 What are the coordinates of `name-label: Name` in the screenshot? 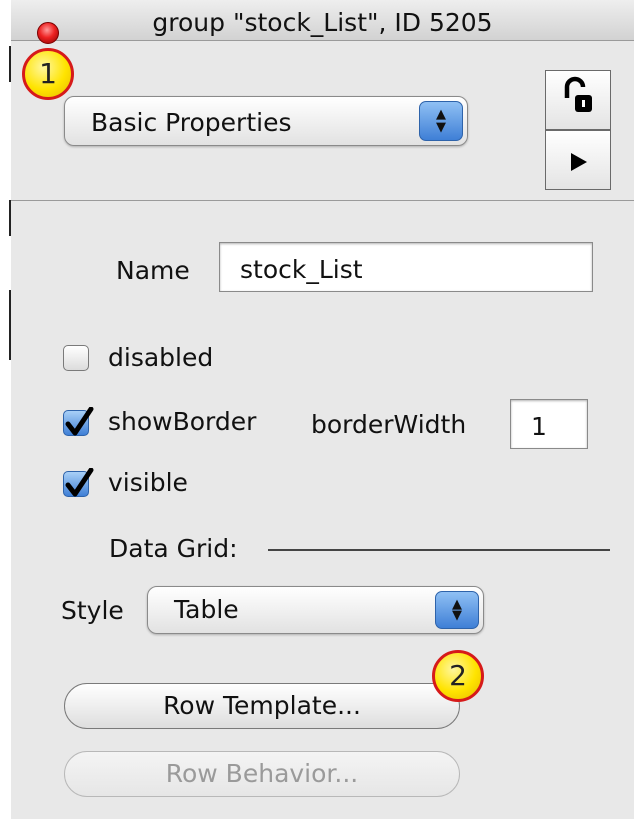 It's located at (153, 270).